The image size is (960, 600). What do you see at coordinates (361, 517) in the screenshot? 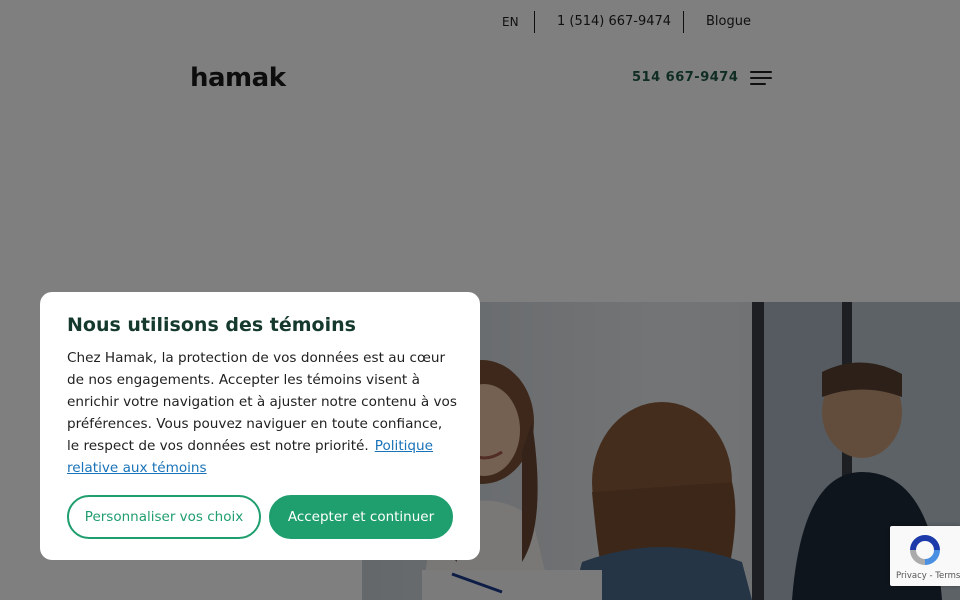
I see `accept-and-continue-button: Accepter et continuer` at bounding box center [361, 517].